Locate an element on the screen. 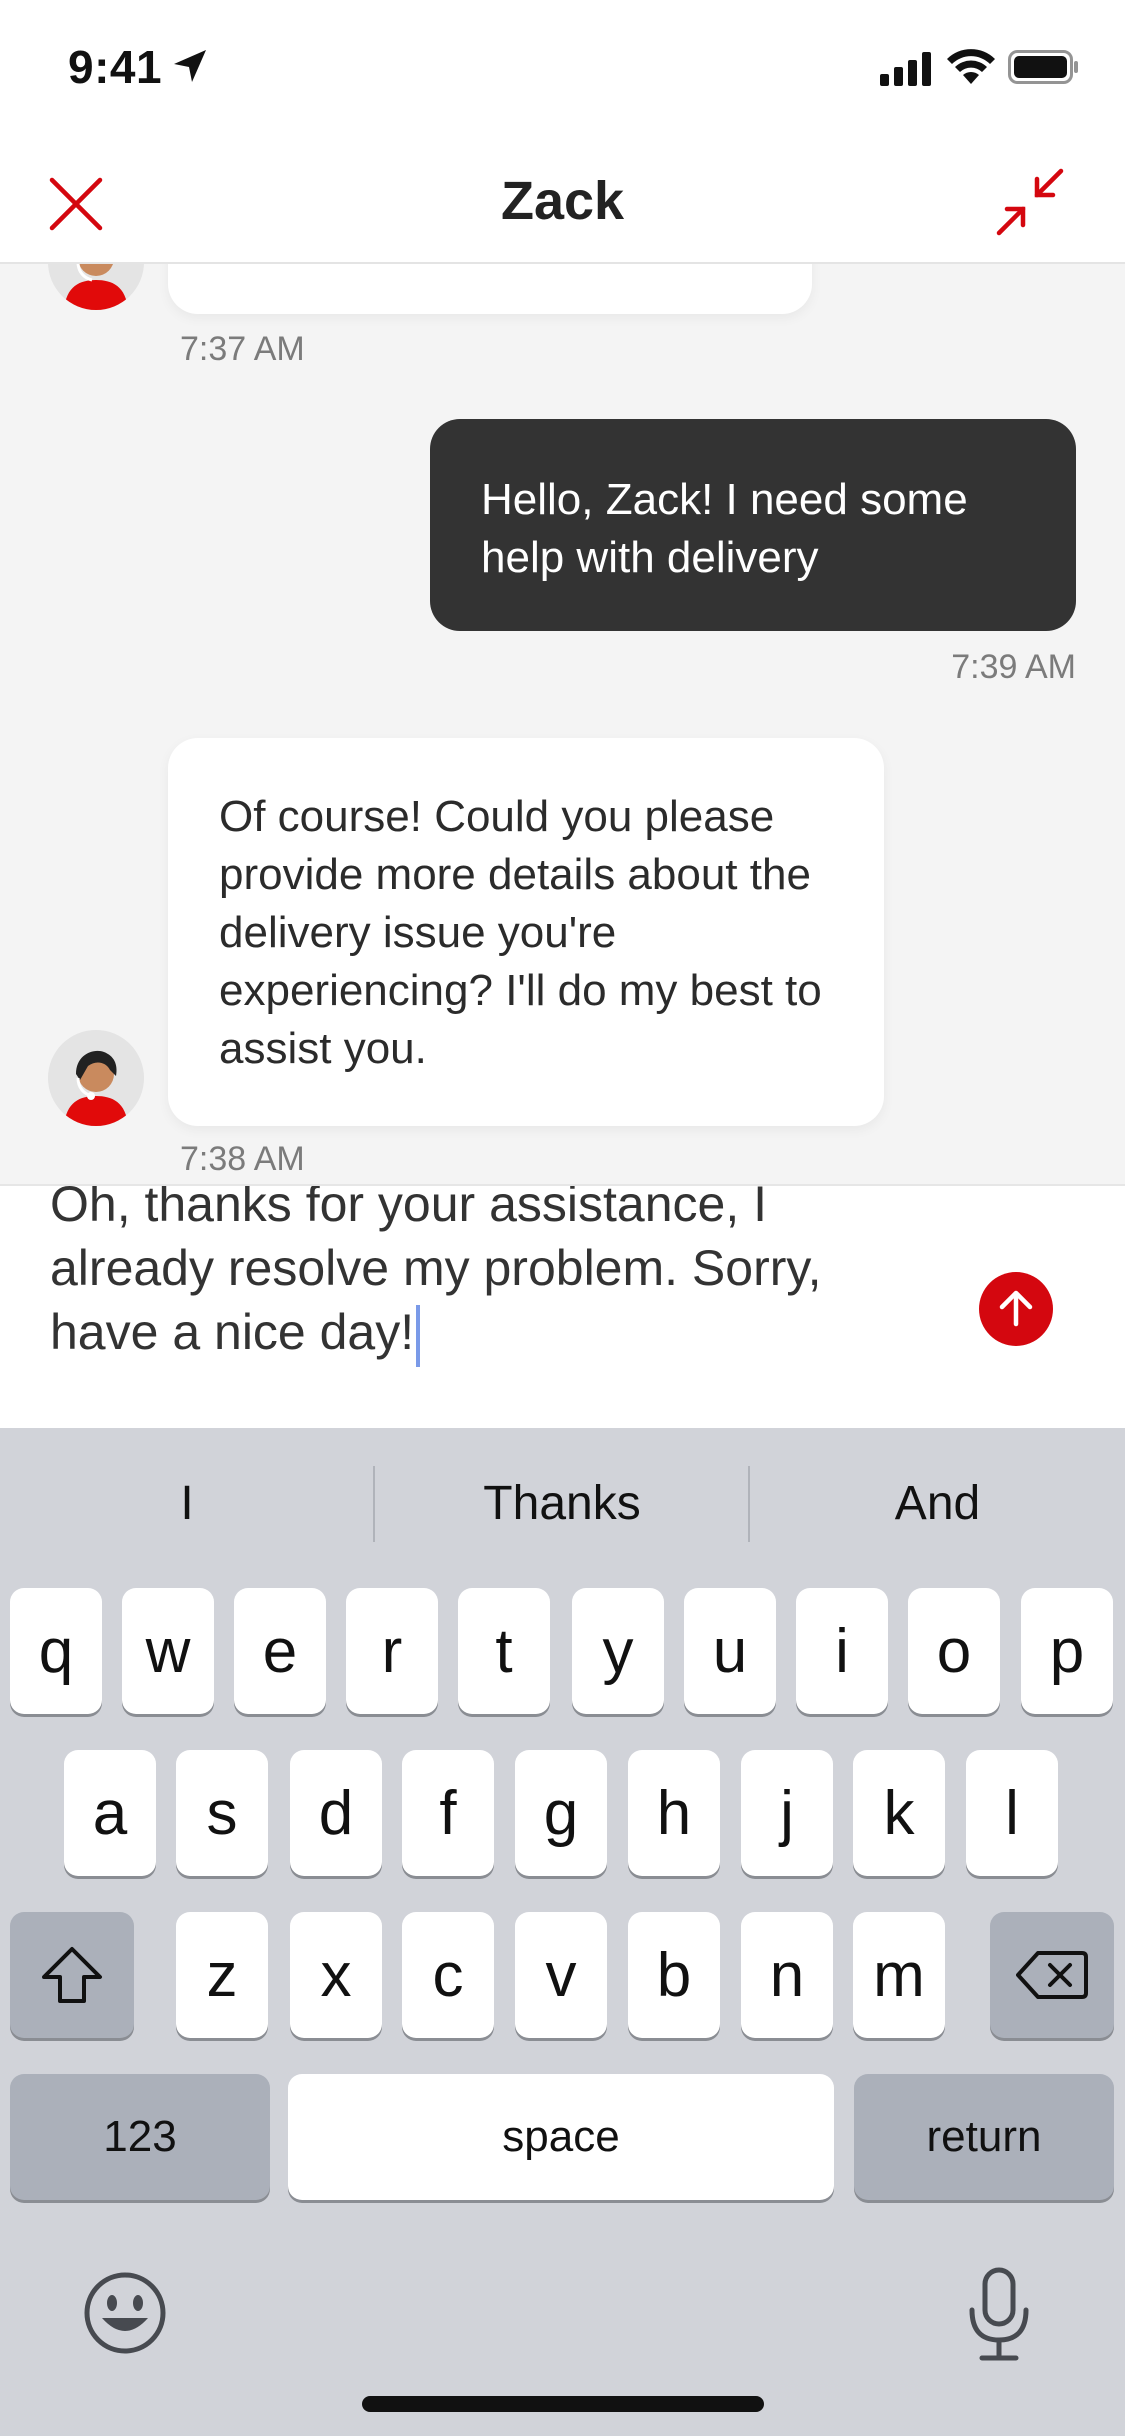 This screenshot has width=1125, height=2436. agent-message-bubble is located at coordinates (490, 289).